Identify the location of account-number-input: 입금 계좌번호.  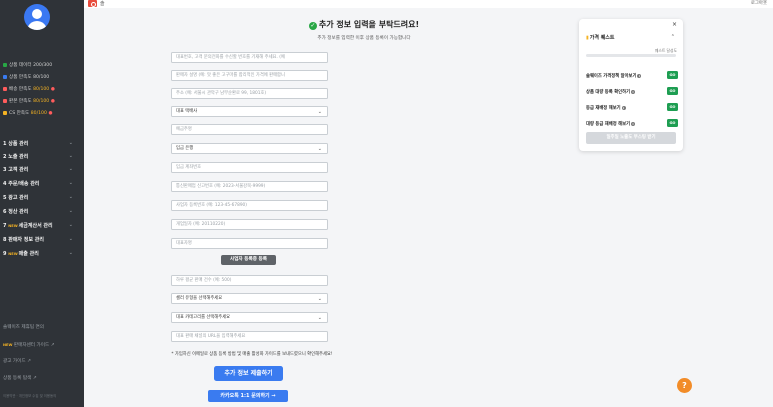
(249, 167).